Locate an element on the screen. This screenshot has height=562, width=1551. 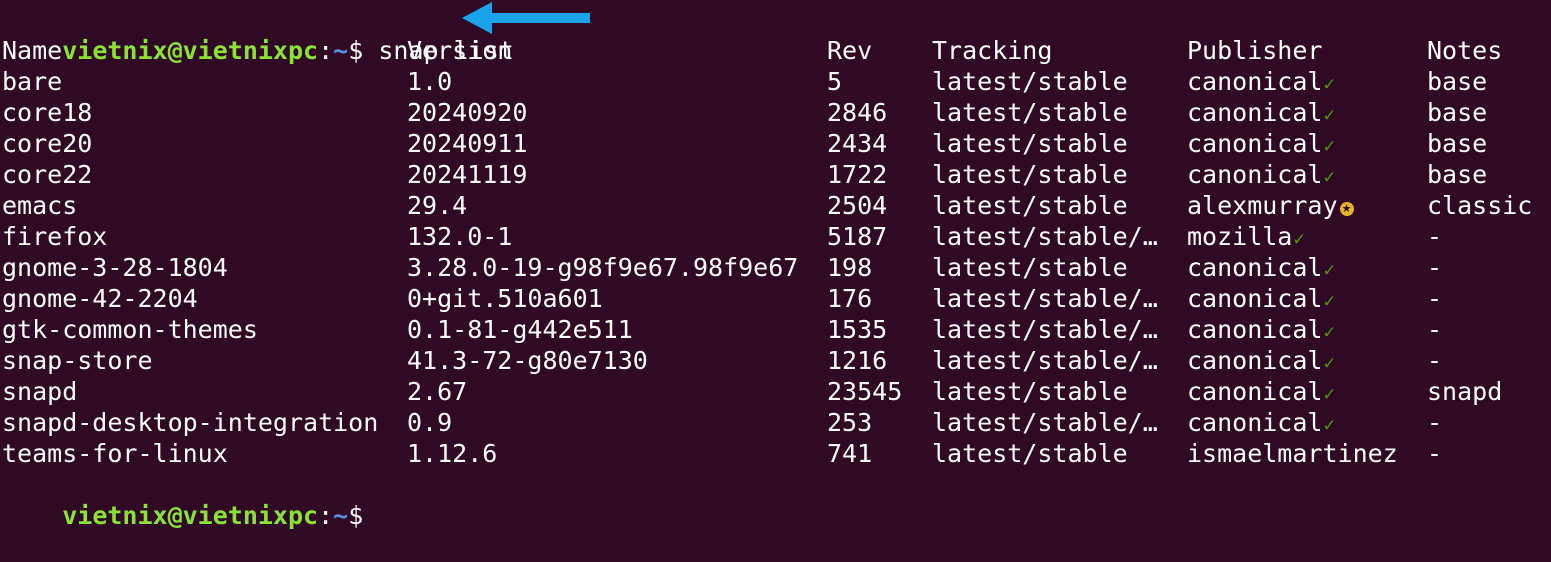
header-rev: Rev is located at coordinates (850, 50).